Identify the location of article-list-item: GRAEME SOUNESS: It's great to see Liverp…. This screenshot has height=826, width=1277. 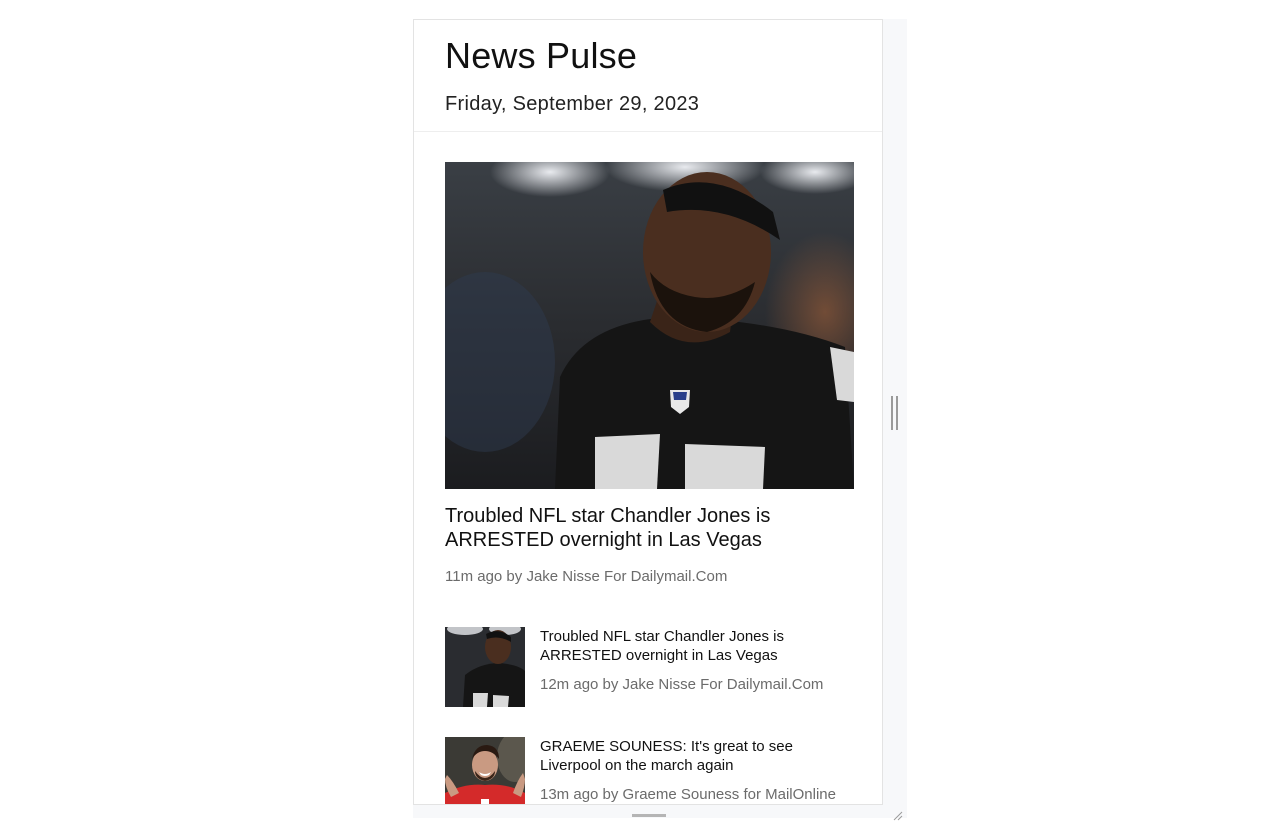
(660, 770).